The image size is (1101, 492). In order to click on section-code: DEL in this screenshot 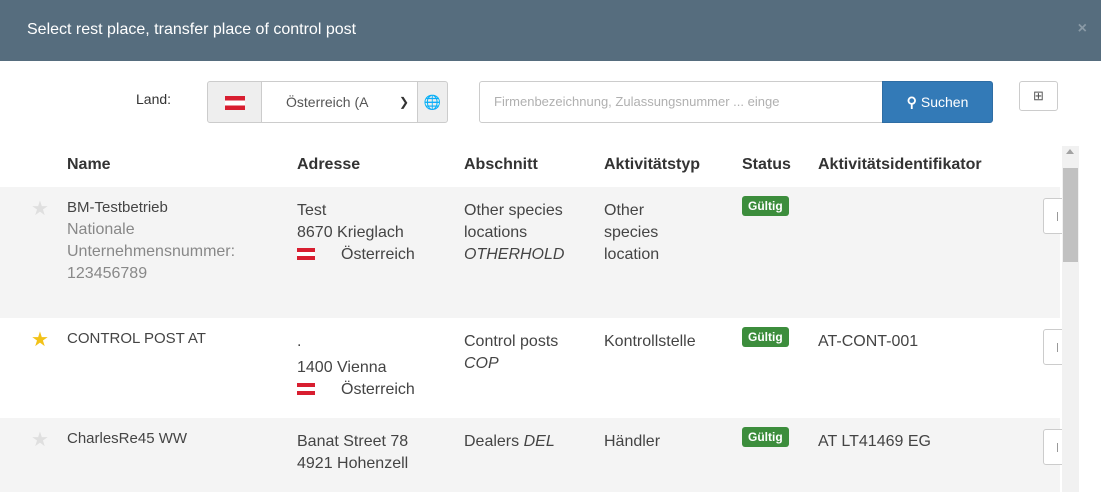, I will do `click(539, 441)`.